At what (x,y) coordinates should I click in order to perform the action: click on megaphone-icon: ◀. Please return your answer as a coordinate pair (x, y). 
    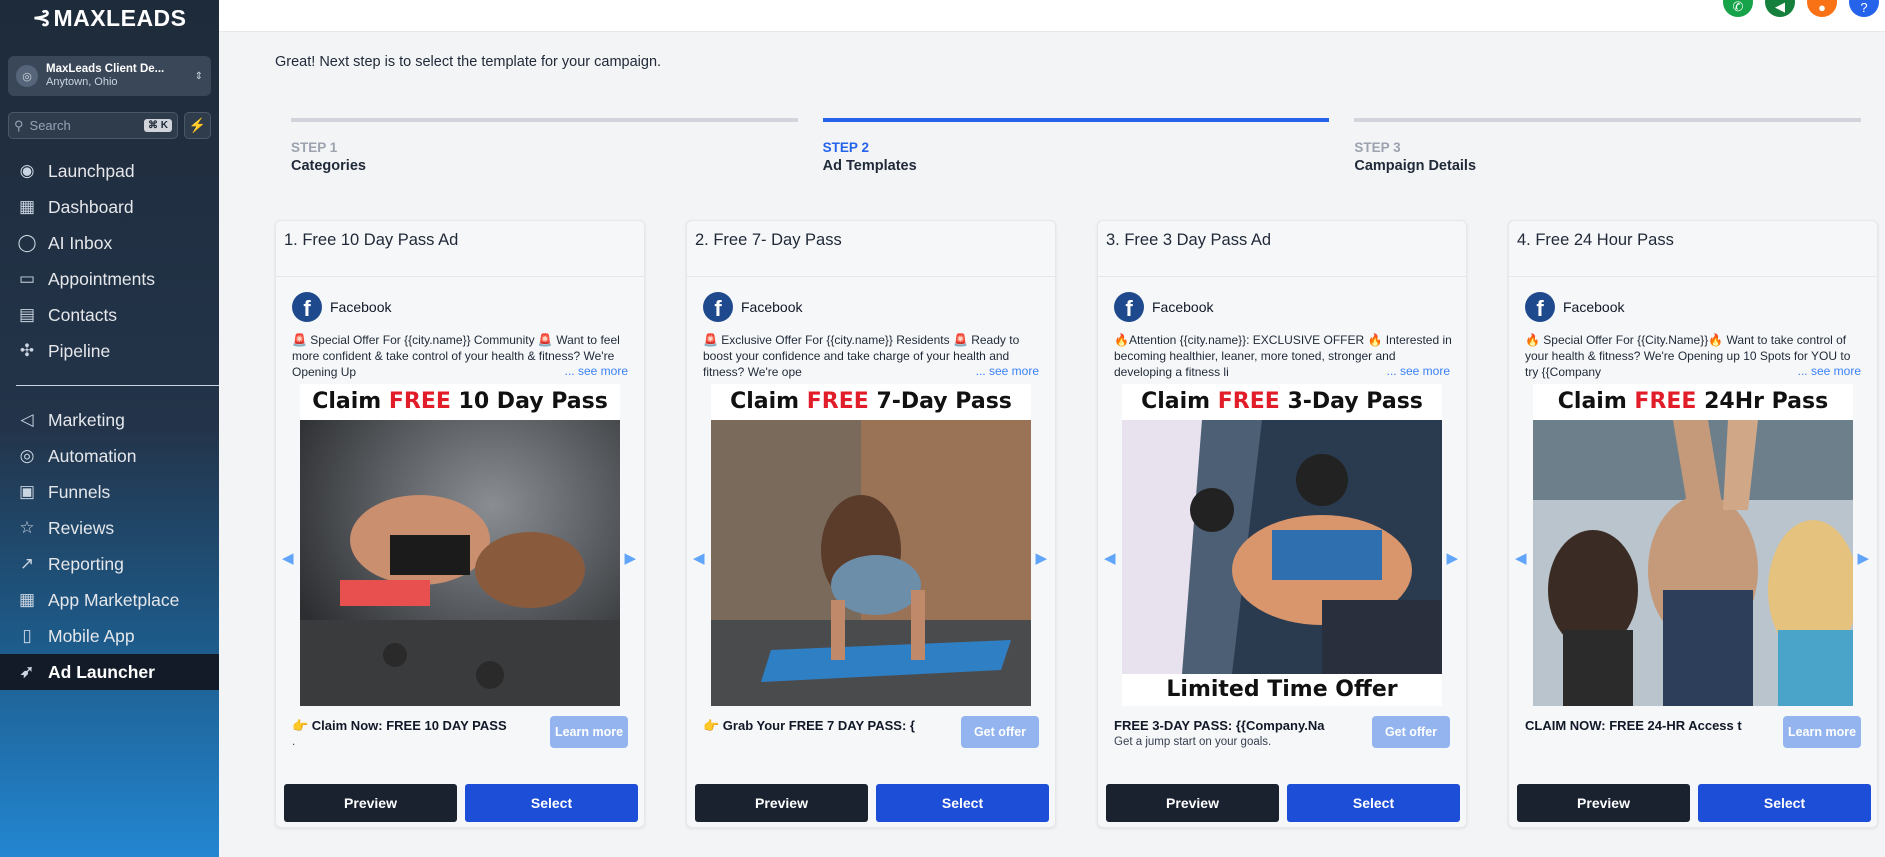
    Looking at the image, I should click on (1780, 8).